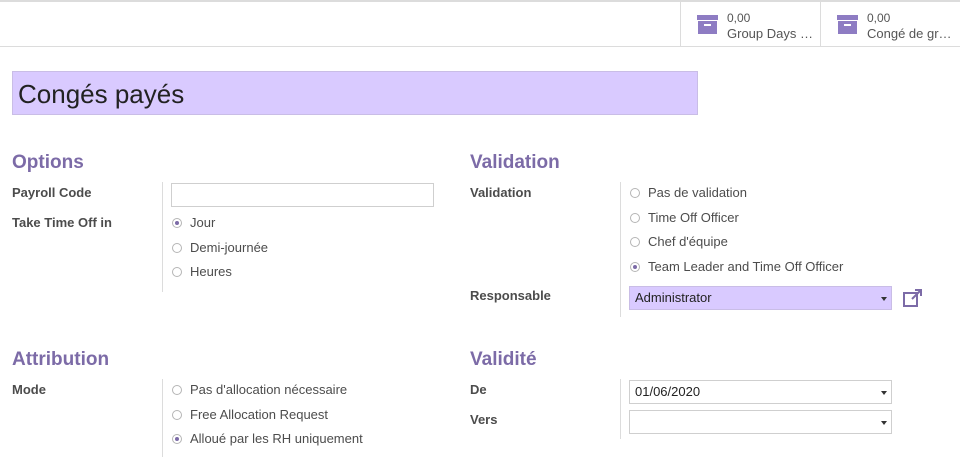  I want to click on date-to-label: Vers, so click(484, 419).